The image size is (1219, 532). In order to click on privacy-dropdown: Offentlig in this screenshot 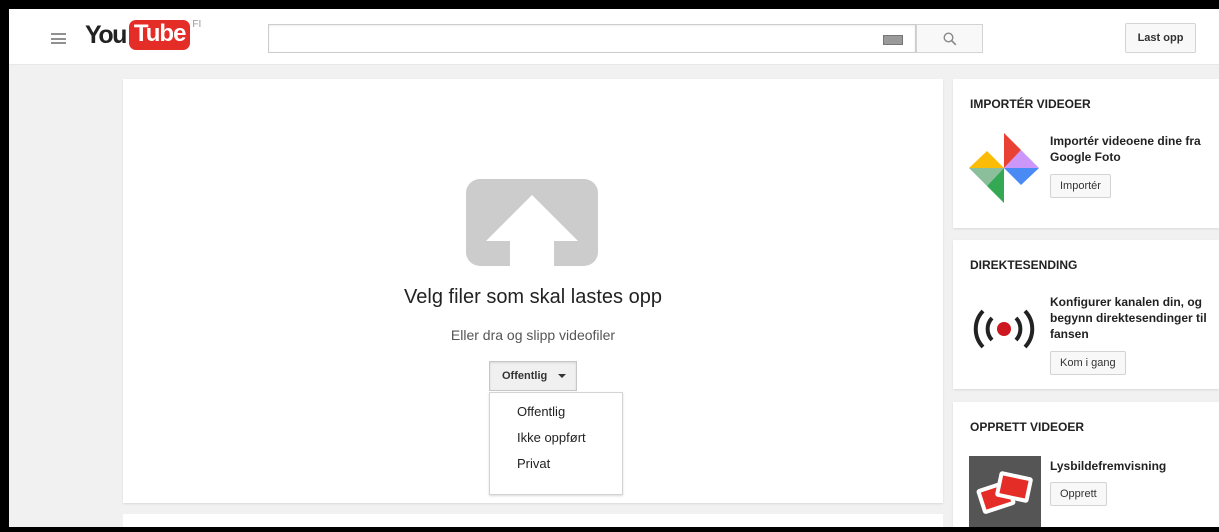, I will do `click(533, 376)`.